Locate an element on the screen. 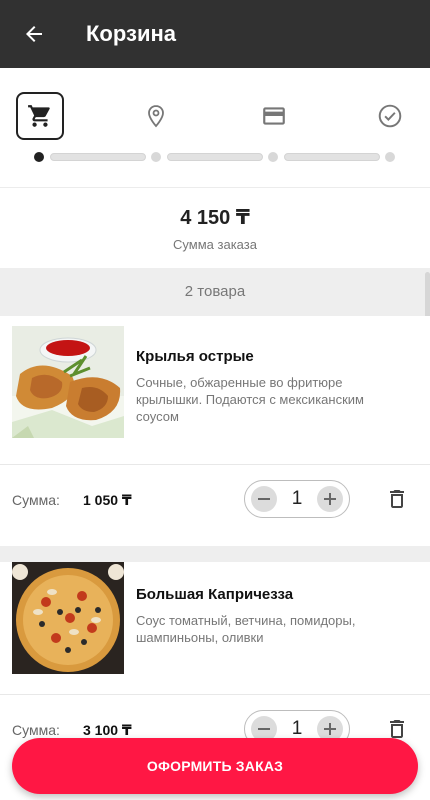  item-sum-value: 1 050 ₸ is located at coordinates (107, 500).